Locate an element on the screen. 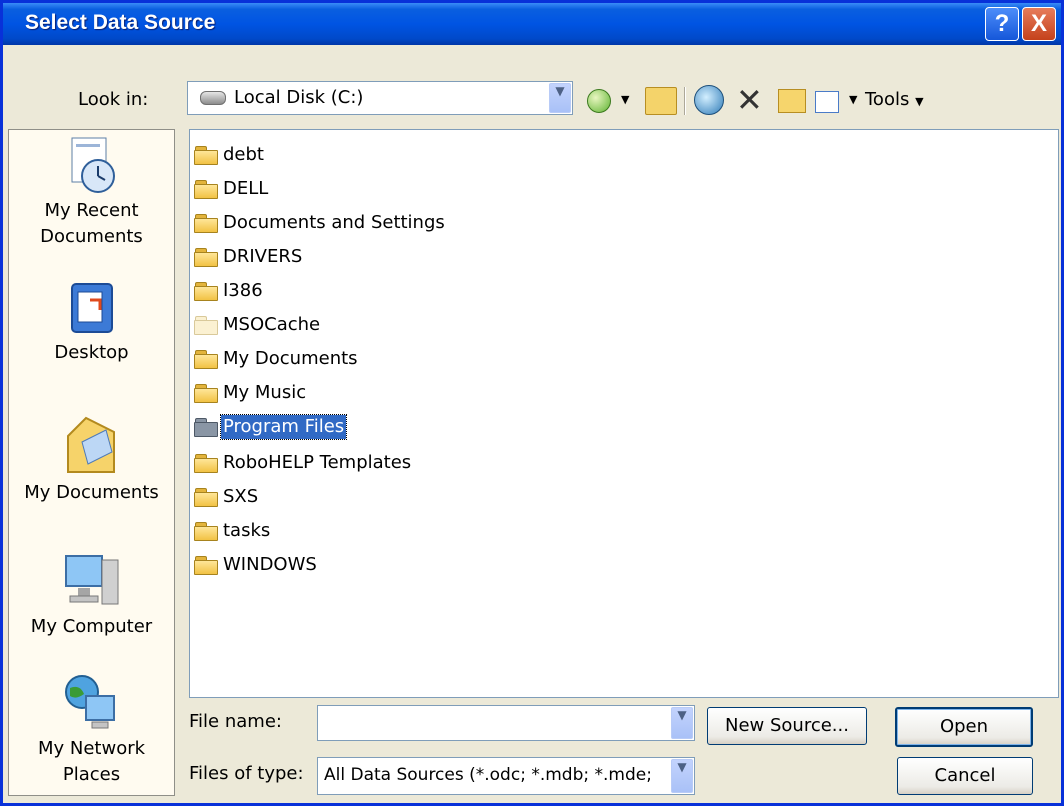 This screenshot has height=806, width=1064. look-in-text: Look in: is located at coordinates (113, 99).